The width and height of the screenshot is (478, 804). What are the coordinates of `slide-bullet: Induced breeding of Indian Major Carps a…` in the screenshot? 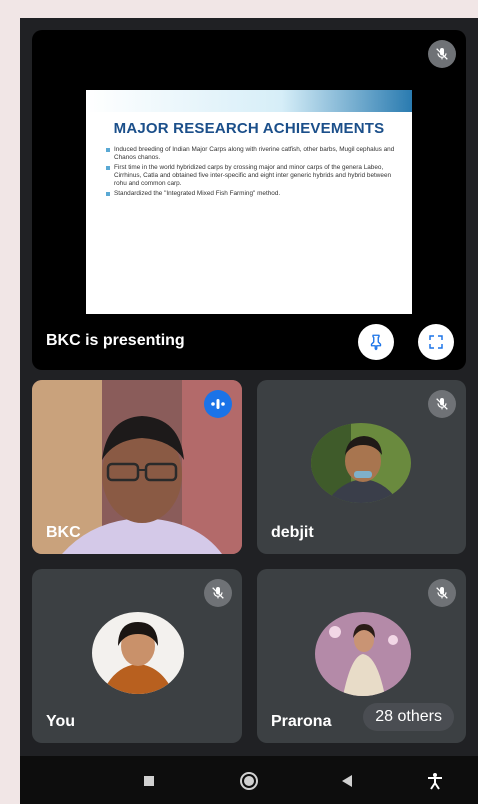 It's located at (252, 154).